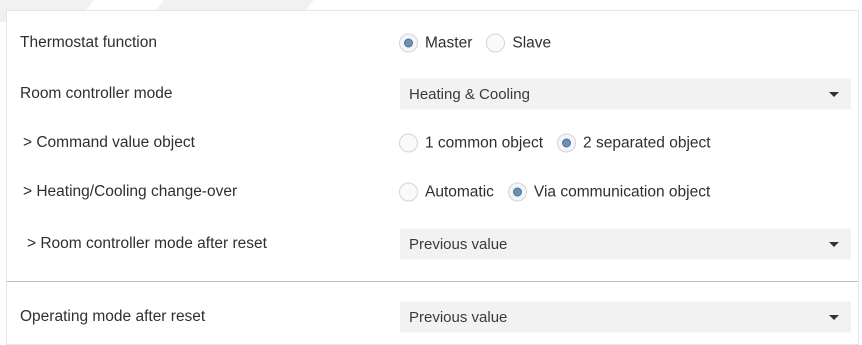  I want to click on room-controller-mode-select: Heating & Cooling, so click(625, 94).